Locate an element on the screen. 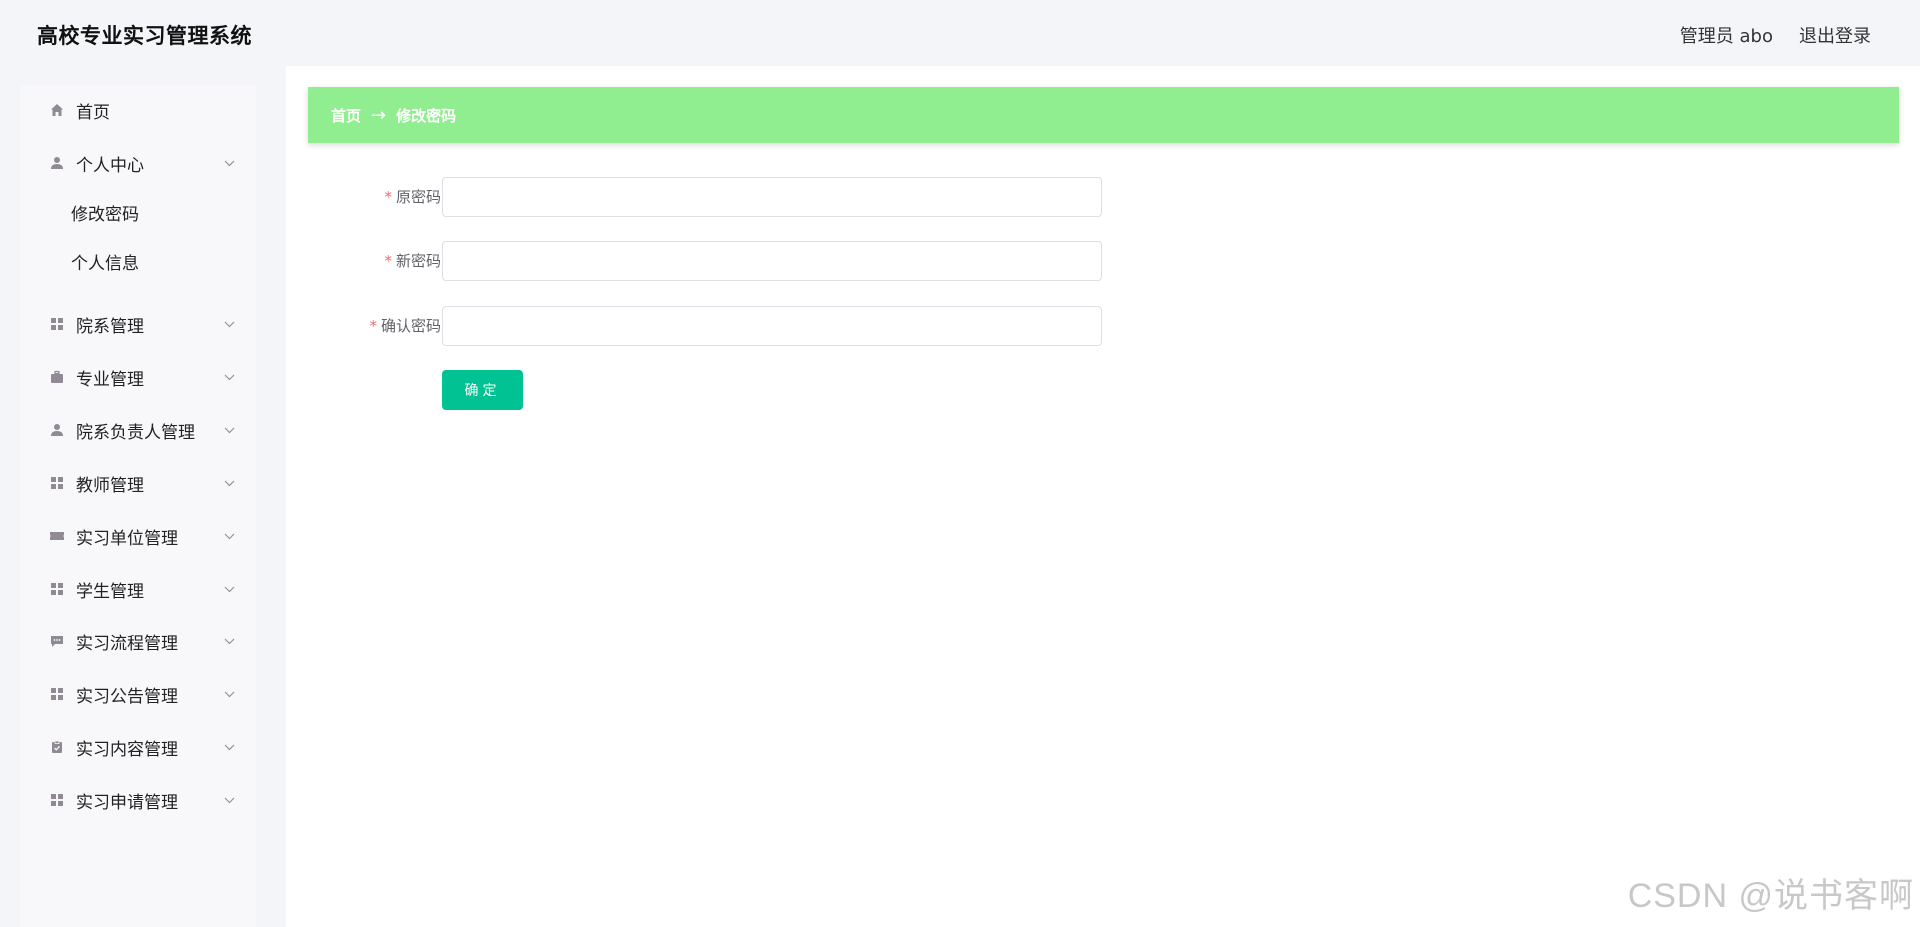 Image resolution: width=1920 pixels, height=927 pixels. clipboard-icon is located at coordinates (57, 747).